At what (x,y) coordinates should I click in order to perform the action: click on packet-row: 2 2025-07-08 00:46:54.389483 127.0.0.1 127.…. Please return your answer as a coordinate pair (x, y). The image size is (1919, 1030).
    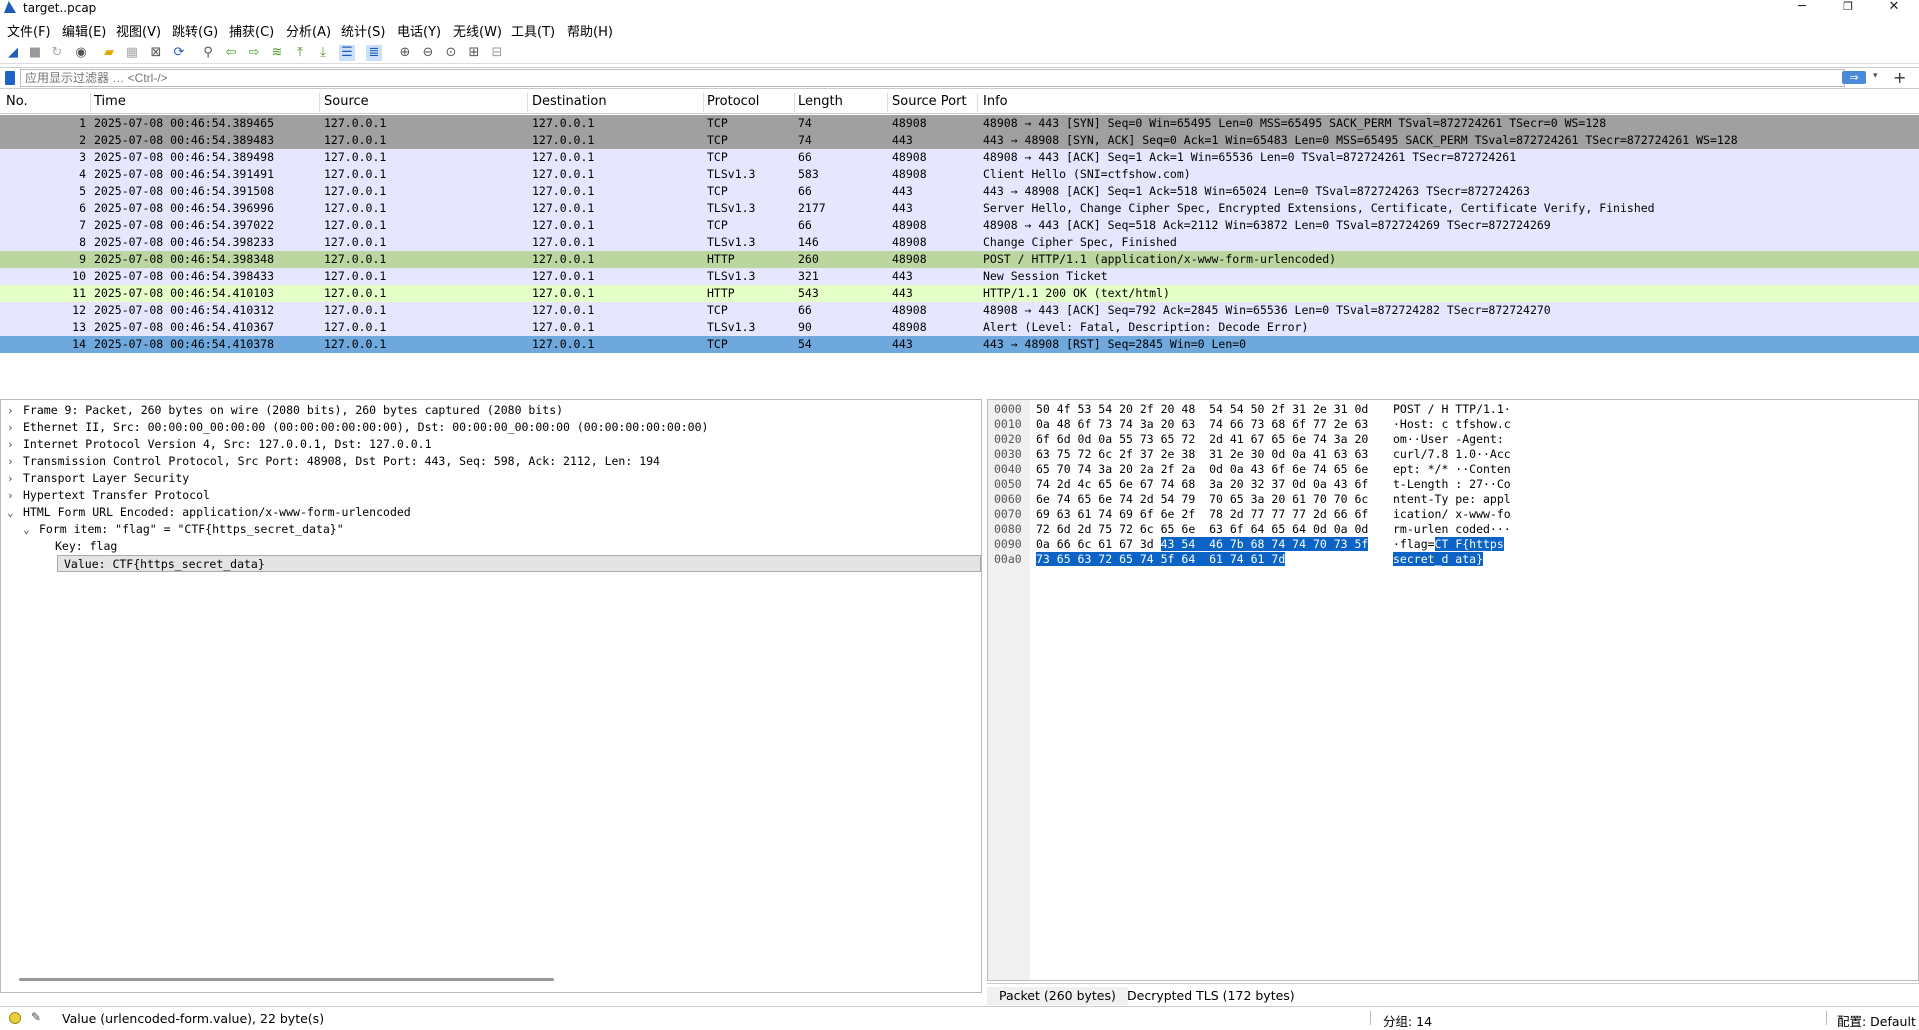
    Looking at the image, I should click on (959, 140).